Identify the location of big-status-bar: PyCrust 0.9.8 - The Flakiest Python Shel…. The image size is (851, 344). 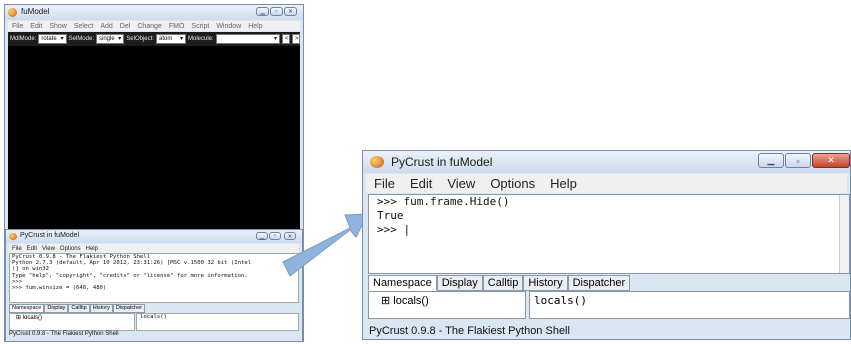
(469, 331).